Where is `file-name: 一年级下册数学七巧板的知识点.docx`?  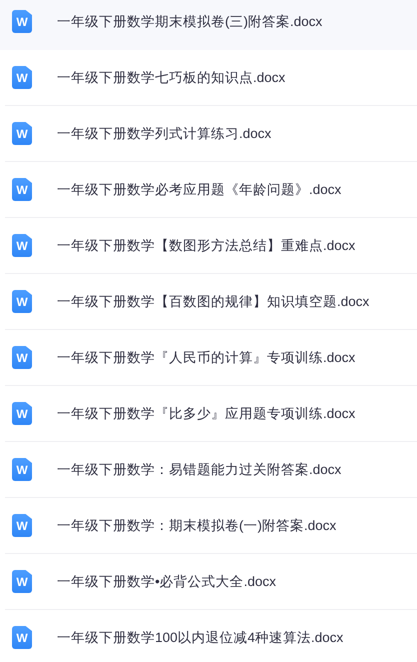
file-name: 一年级下册数学七巧板的知识点.docx is located at coordinates (171, 77).